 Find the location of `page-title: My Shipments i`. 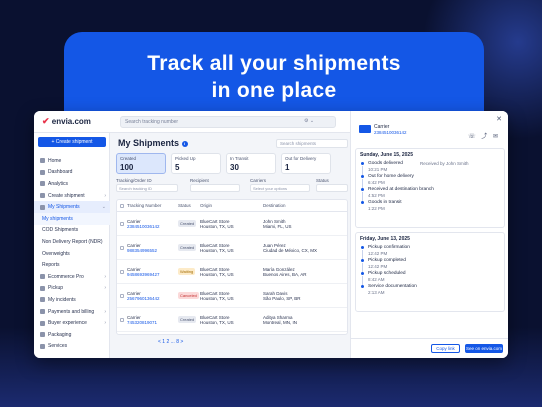

page-title: My Shipments i is located at coordinates (153, 143).